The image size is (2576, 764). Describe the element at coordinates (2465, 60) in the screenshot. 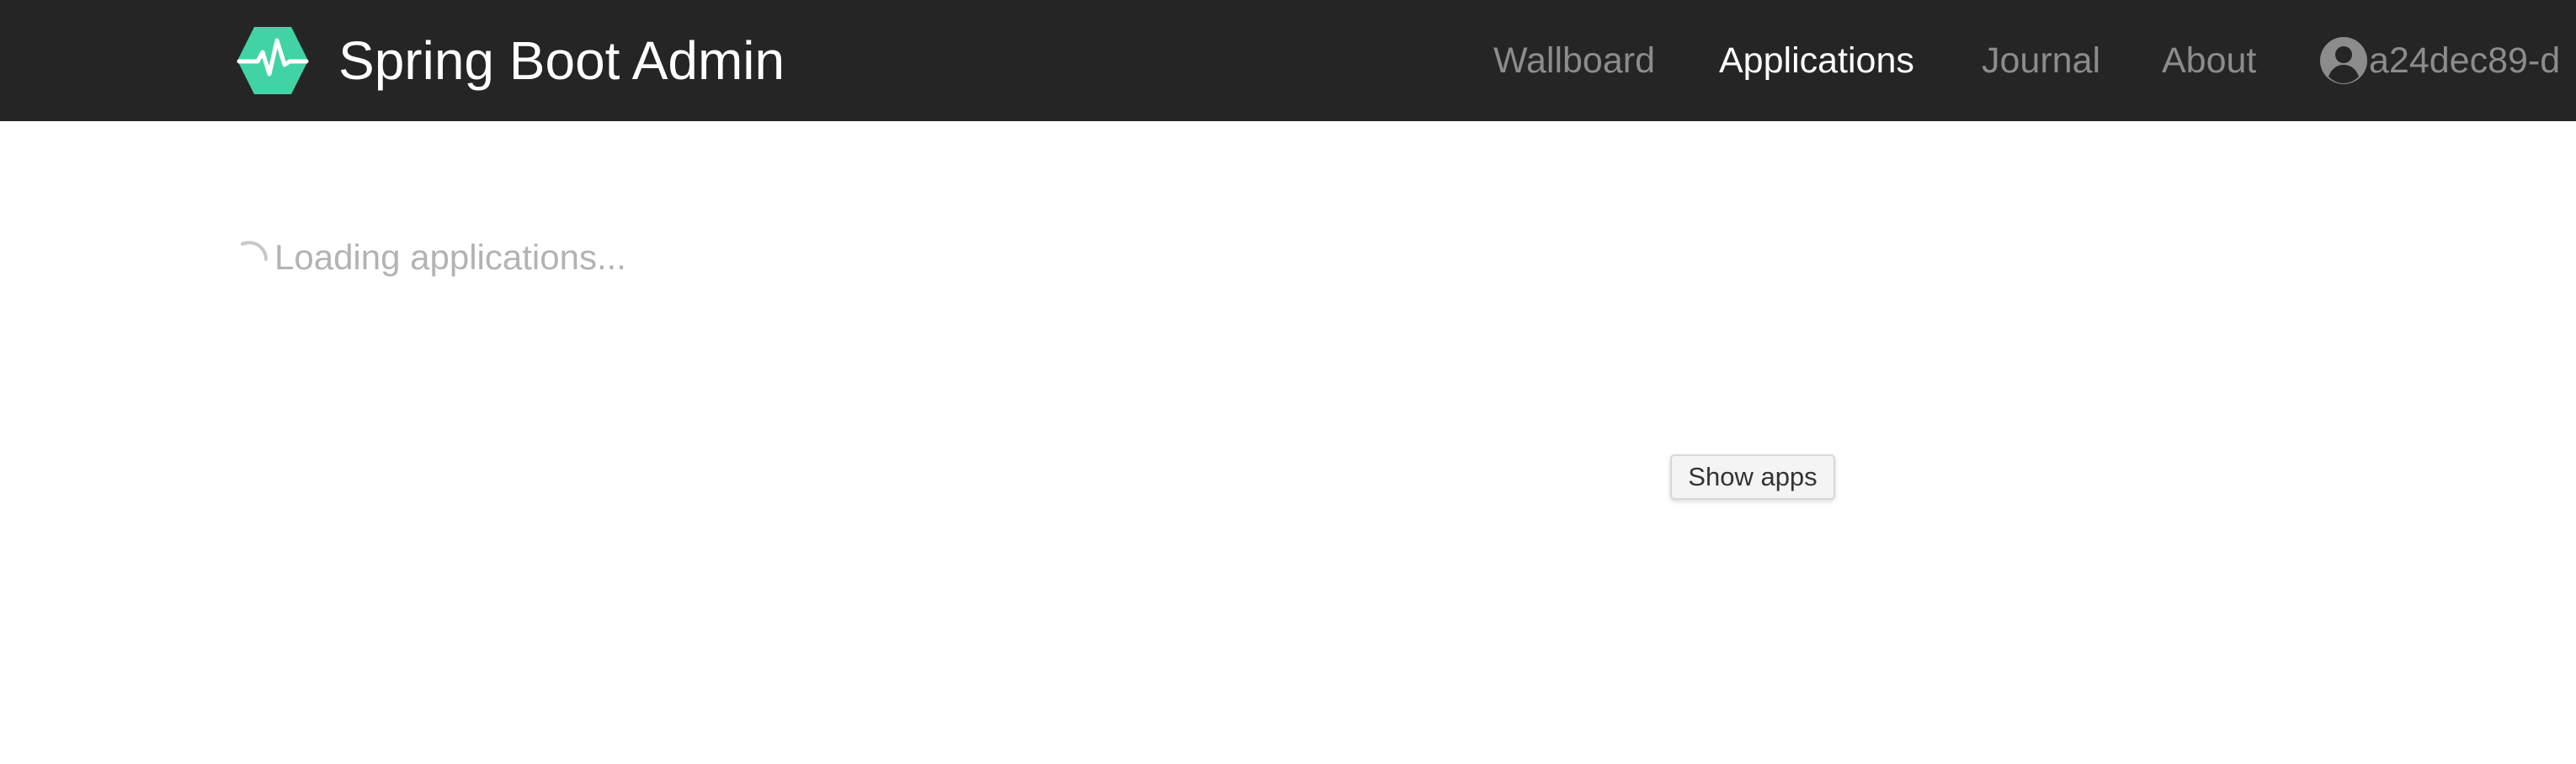

I see `user-name: a24dec89-d` at that location.